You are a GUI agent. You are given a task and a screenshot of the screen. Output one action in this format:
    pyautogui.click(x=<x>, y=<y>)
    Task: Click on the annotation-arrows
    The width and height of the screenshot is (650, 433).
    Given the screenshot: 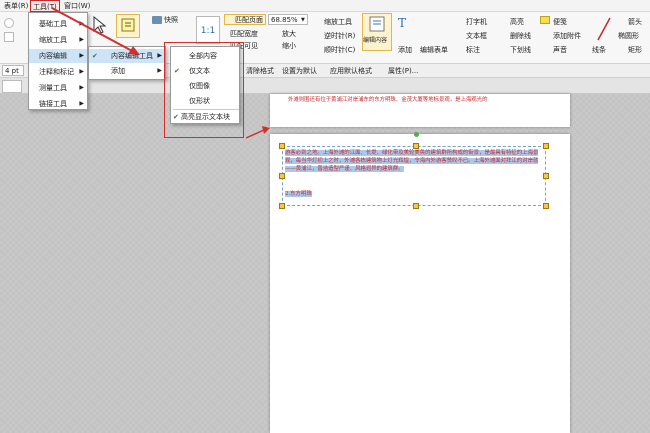 What is the action you would take?
    pyautogui.click(x=160, y=73)
    